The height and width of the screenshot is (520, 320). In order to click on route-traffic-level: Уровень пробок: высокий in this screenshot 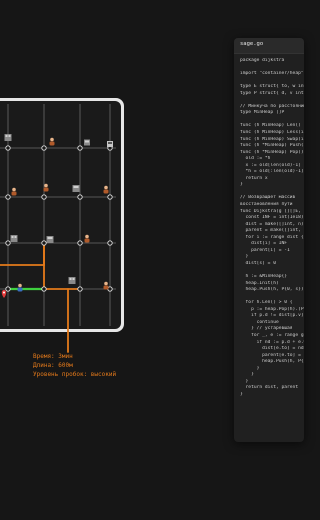, I will do `click(75, 374)`.